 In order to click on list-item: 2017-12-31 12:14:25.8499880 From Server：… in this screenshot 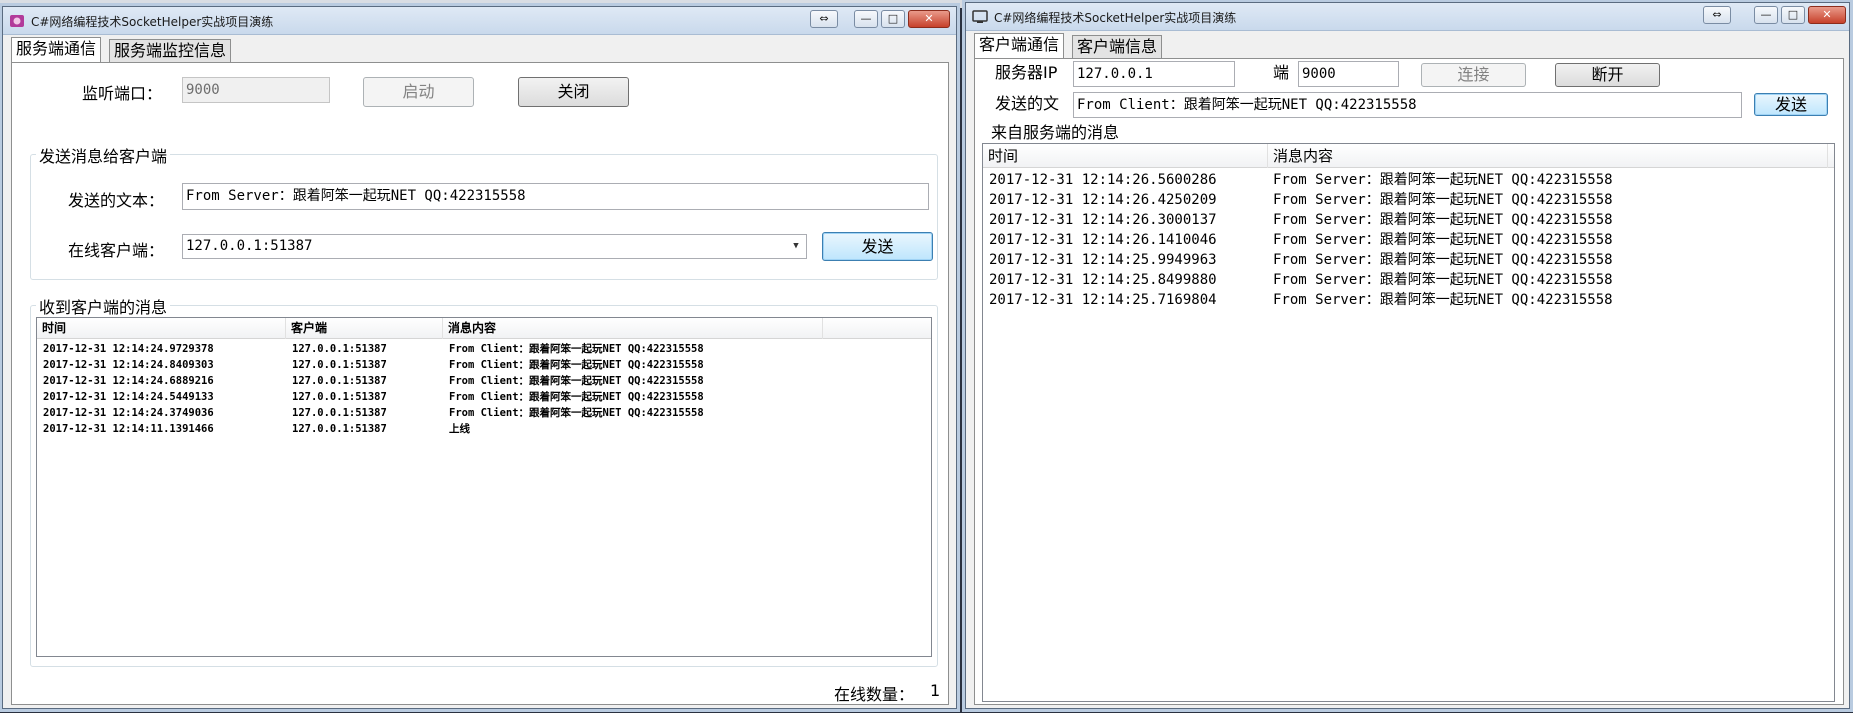, I will do `click(1408, 280)`.